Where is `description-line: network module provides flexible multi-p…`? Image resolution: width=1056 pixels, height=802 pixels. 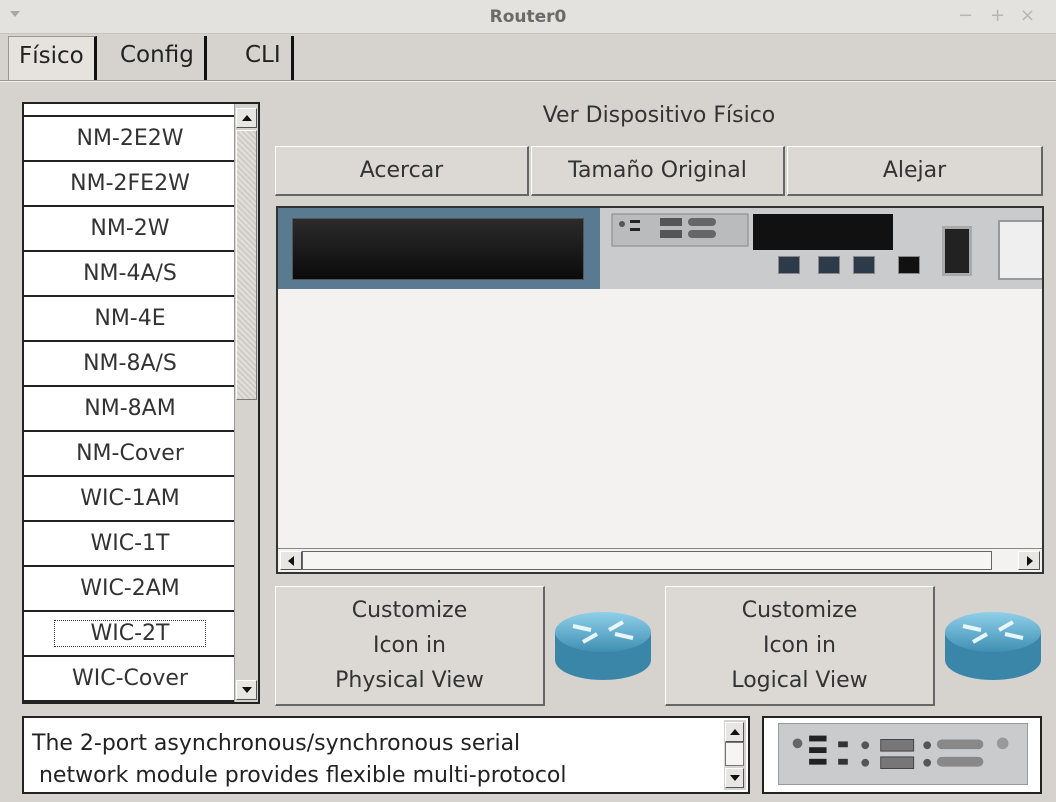
description-line: network module provides flexible multi-p… is located at coordinates (299, 775).